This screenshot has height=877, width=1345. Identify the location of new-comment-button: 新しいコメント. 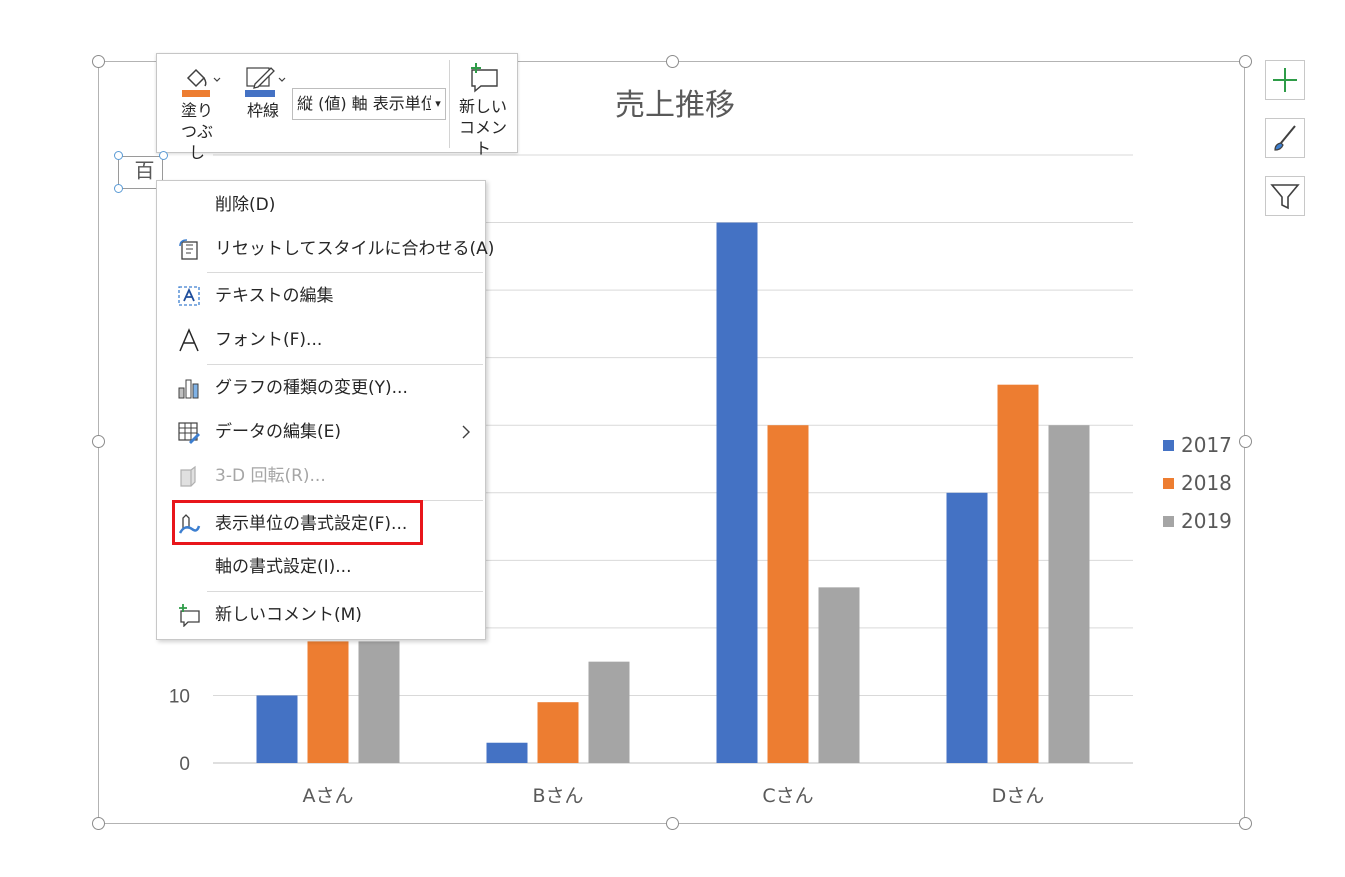
(483, 109).